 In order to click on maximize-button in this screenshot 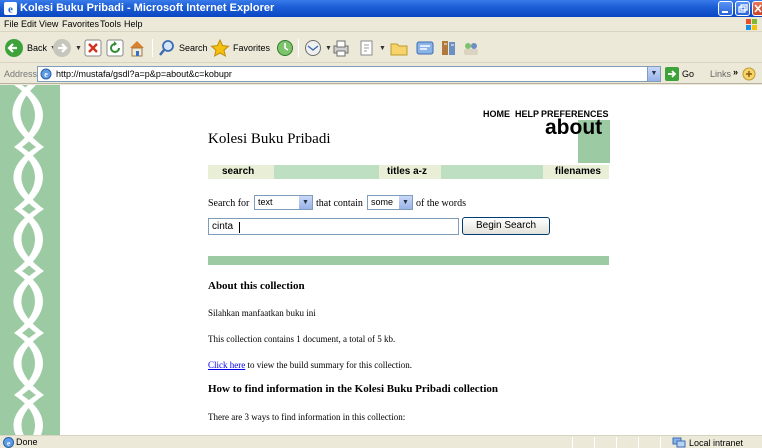, I will do `click(742, 8)`.